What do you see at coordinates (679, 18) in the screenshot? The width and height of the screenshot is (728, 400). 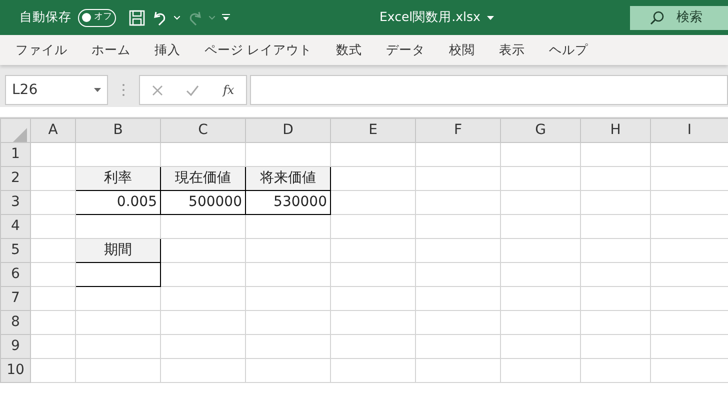 I see `search-box: 検索` at bounding box center [679, 18].